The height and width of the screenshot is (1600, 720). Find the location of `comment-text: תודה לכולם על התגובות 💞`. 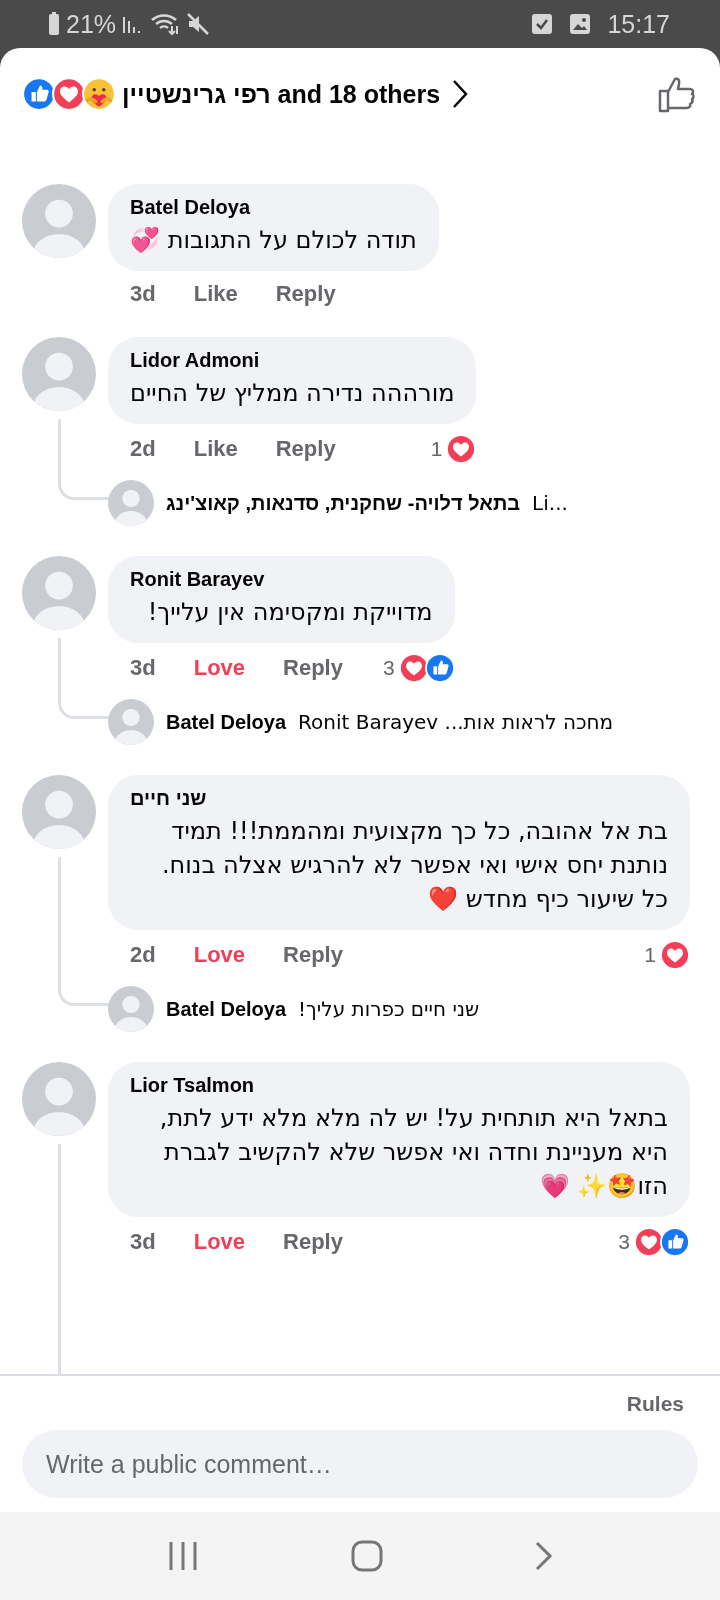

comment-text: תודה לכולם על התגובות 💞 is located at coordinates (273, 240).